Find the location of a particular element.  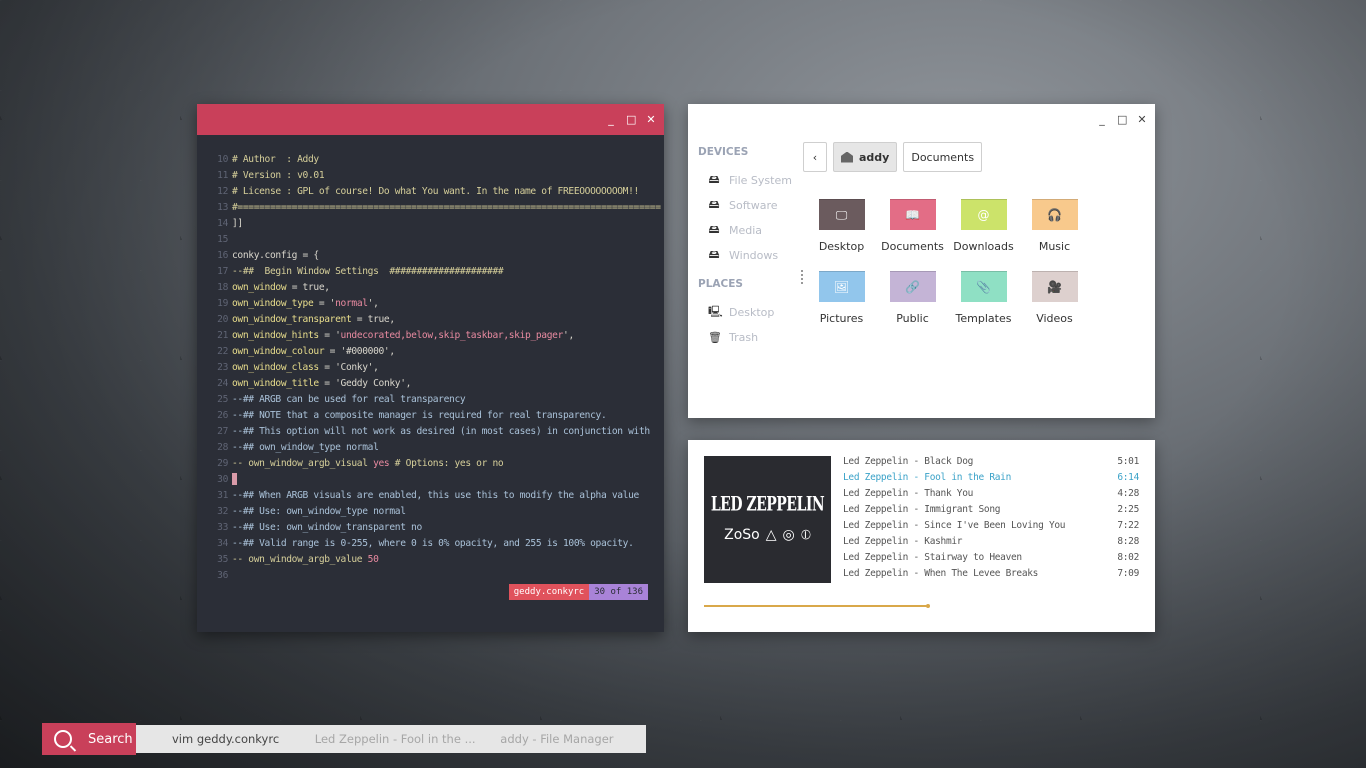

sidebar-item-windows: 🖴 Windows is located at coordinates (745, 255).